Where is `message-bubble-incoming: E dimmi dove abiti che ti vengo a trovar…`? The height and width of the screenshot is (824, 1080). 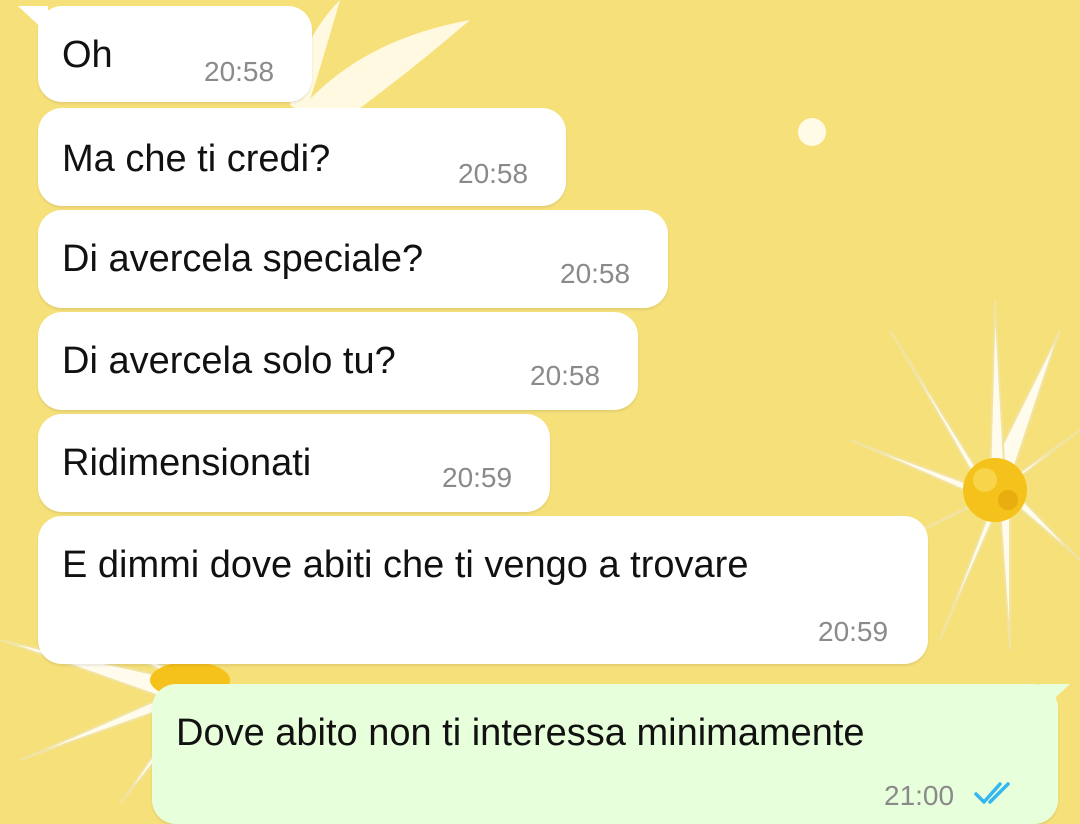 message-bubble-incoming: E dimmi dove abiti che ti vengo a trovar… is located at coordinates (483, 590).